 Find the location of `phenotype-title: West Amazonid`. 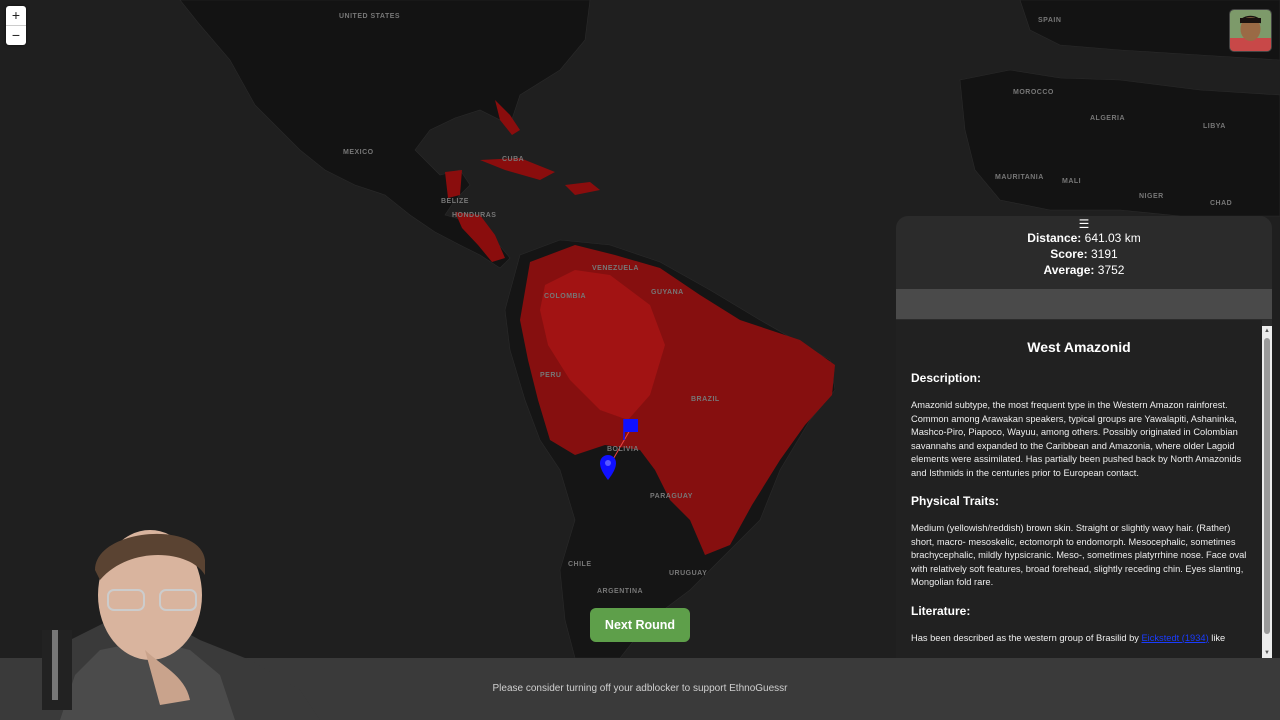

phenotype-title: West Amazonid is located at coordinates (1079, 347).